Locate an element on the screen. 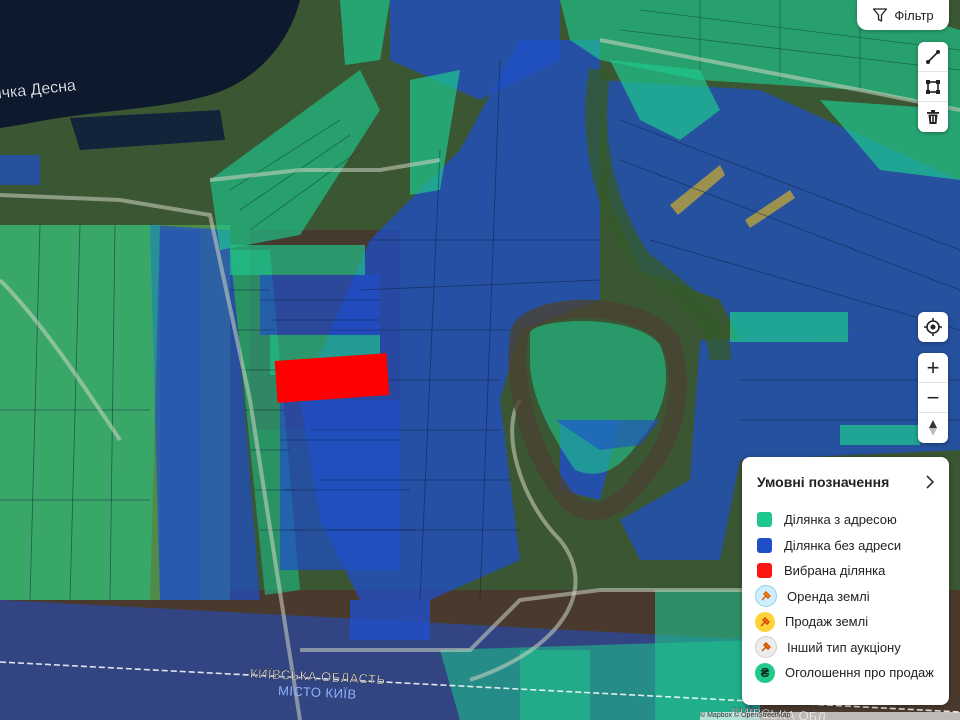  line-tool-icon is located at coordinates (933, 56).